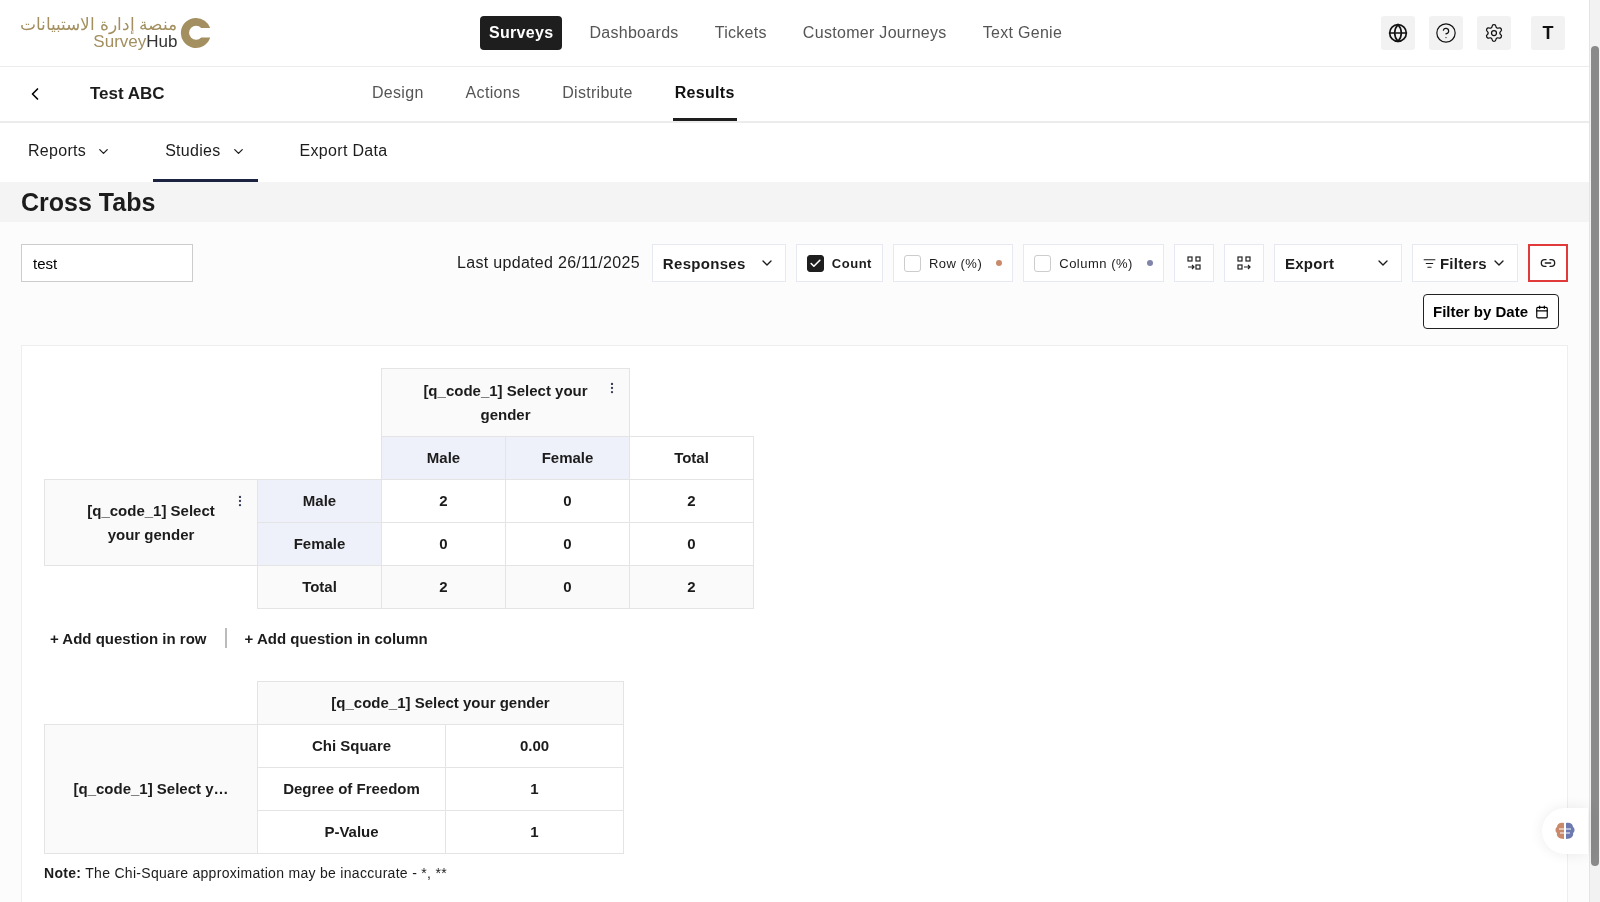  Describe the element at coordinates (1490, 311) in the screenshot. I see `filter-by-date-button: Filter by Date` at that location.